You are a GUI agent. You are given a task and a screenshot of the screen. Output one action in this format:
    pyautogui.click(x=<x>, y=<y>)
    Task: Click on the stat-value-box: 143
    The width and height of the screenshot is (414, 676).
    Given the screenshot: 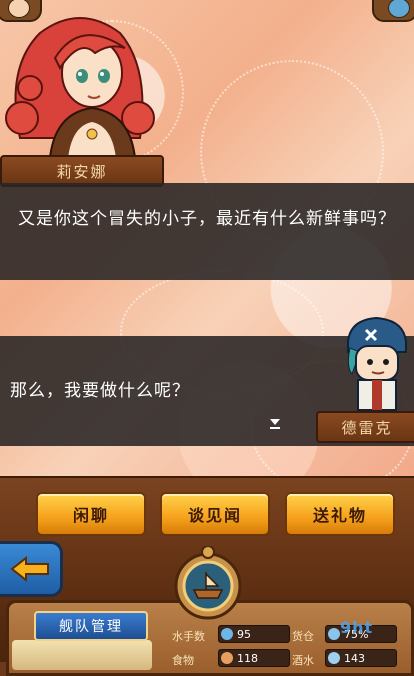 What is the action you would take?
    pyautogui.click(x=361, y=658)
    